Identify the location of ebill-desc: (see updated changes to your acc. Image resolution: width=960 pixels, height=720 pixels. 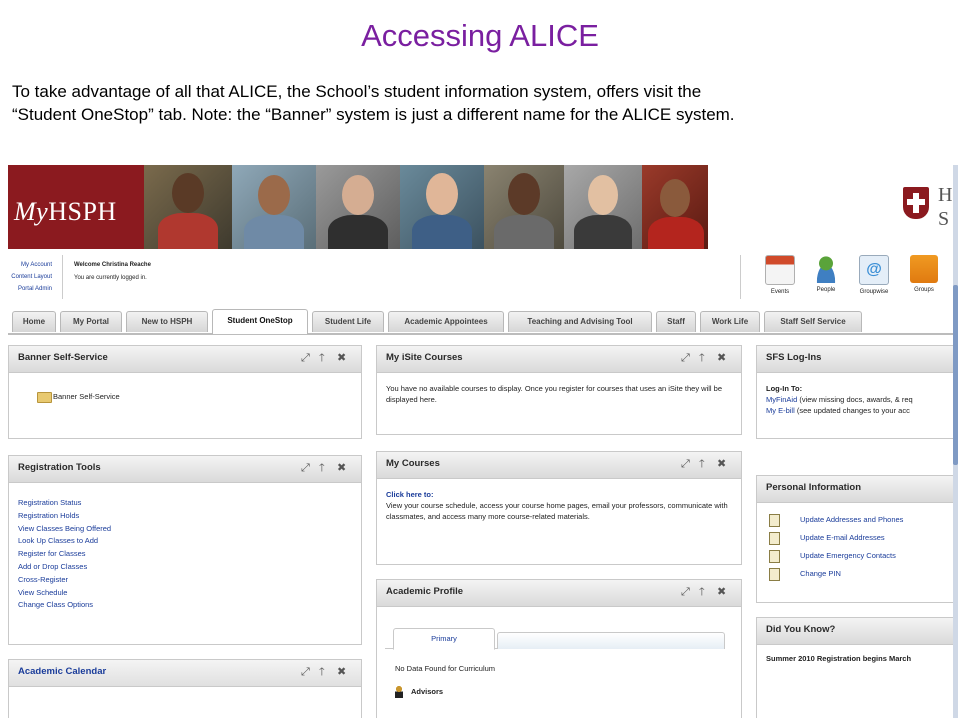
(852, 410).